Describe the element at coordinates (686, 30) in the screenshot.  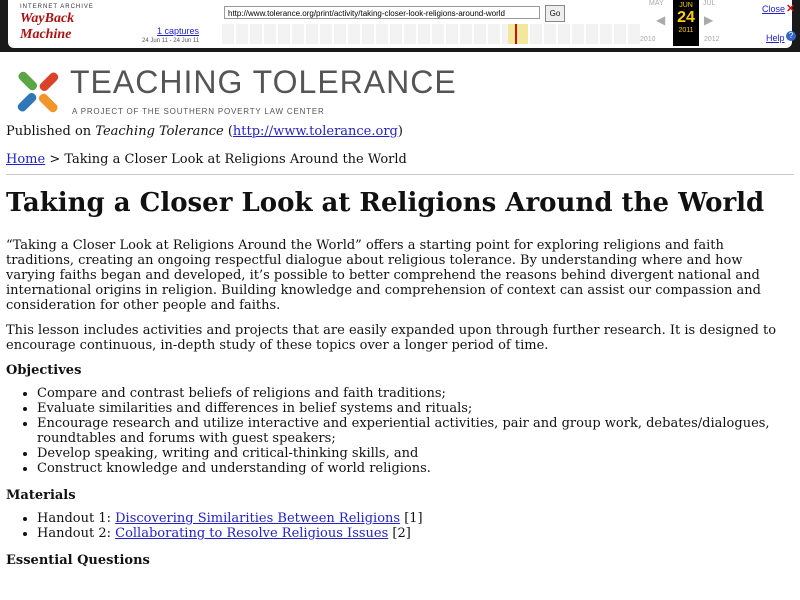
I see `current-year: 2011` at that location.